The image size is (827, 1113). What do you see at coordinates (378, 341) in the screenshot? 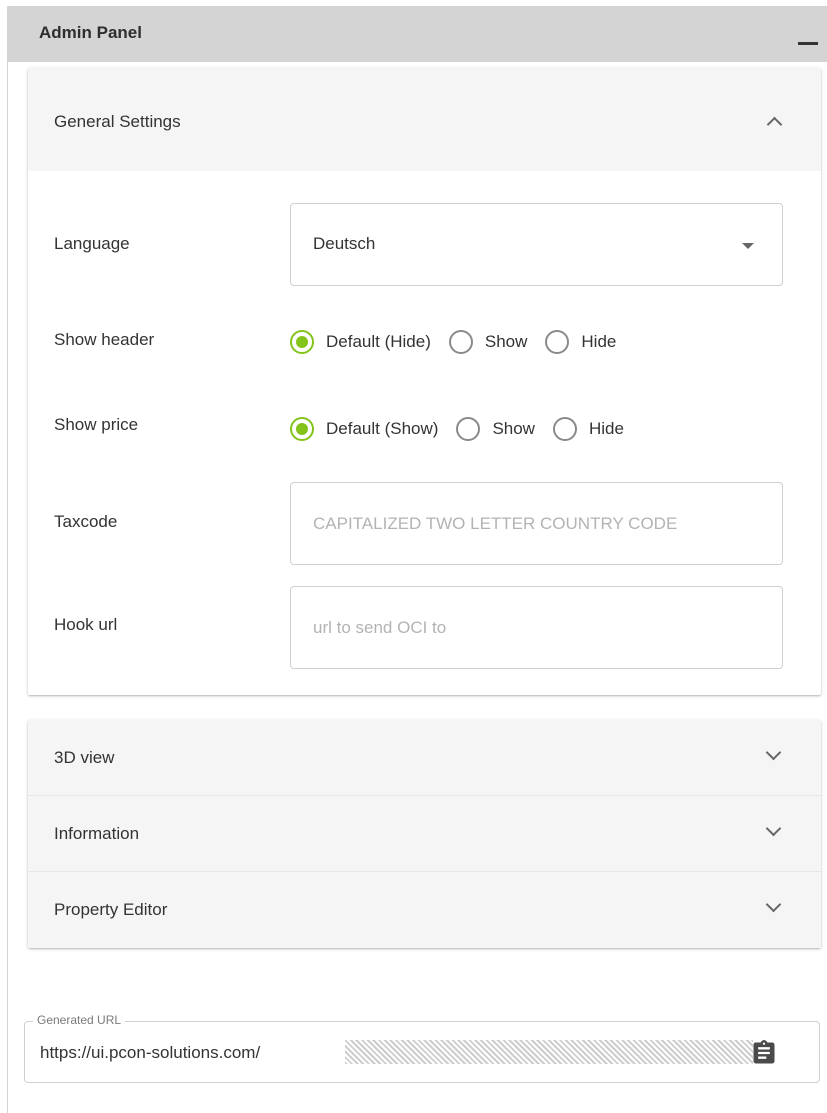
I see `radio-label: Default (Hide)` at bounding box center [378, 341].